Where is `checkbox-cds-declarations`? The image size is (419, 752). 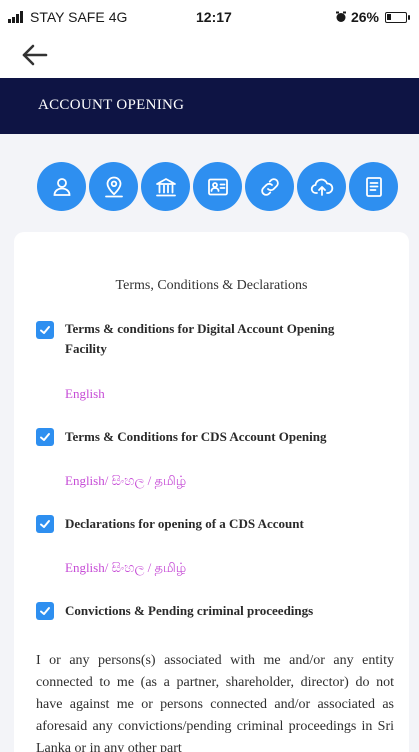
checkbox-cds-declarations is located at coordinates (45, 524).